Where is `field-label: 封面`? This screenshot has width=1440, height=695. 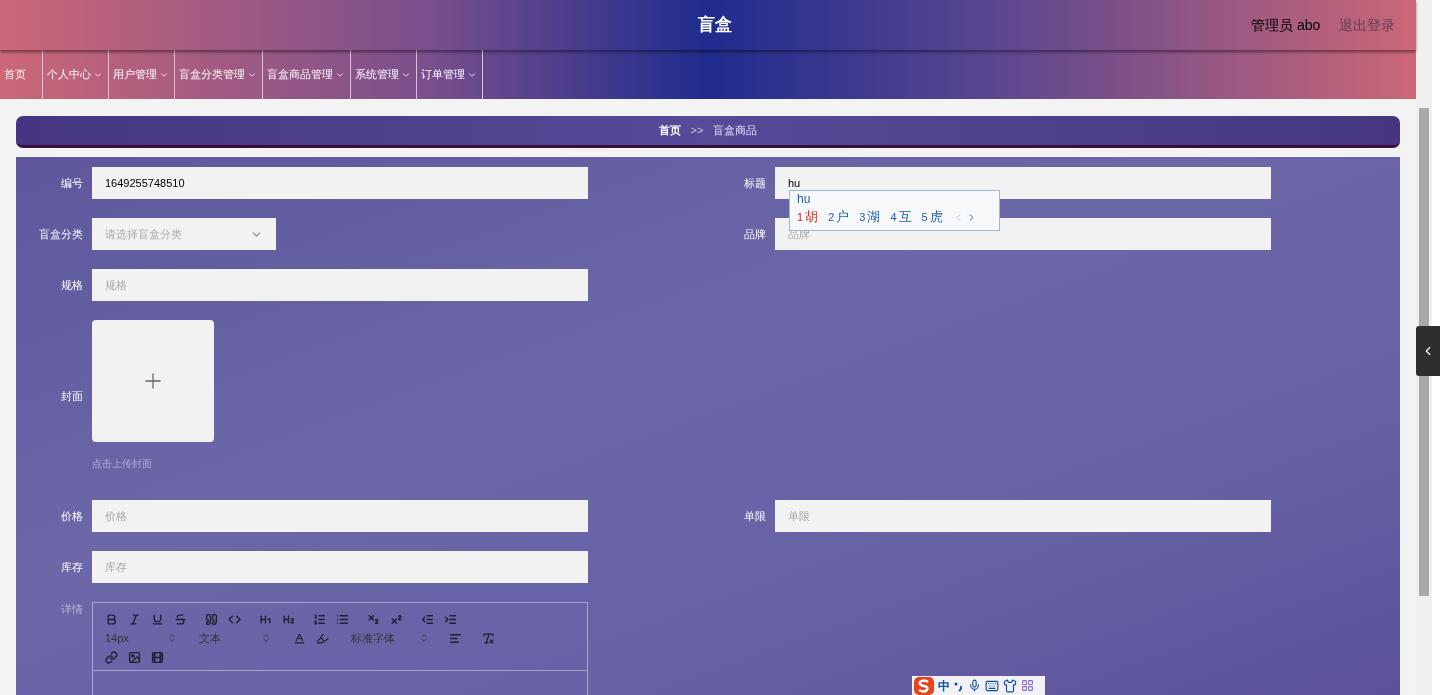 field-label: 封面 is located at coordinates (72, 396).